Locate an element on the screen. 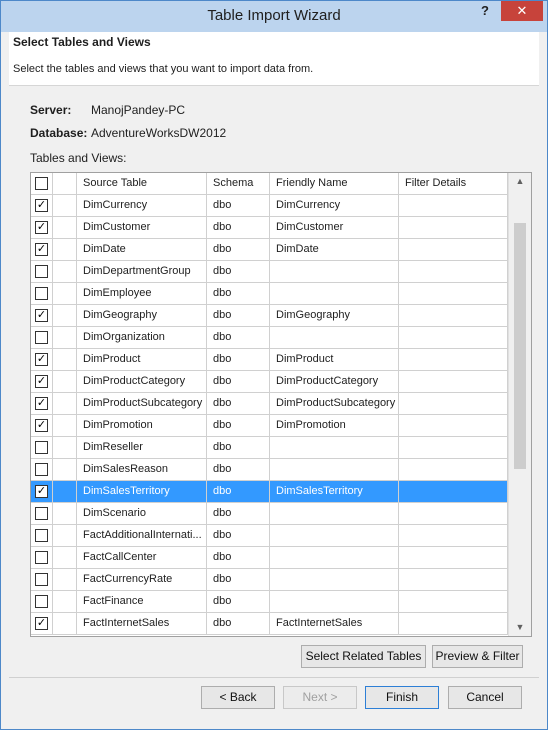 The height and width of the screenshot is (730, 548). select-all-checkbox is located at coordinates (41, 183).